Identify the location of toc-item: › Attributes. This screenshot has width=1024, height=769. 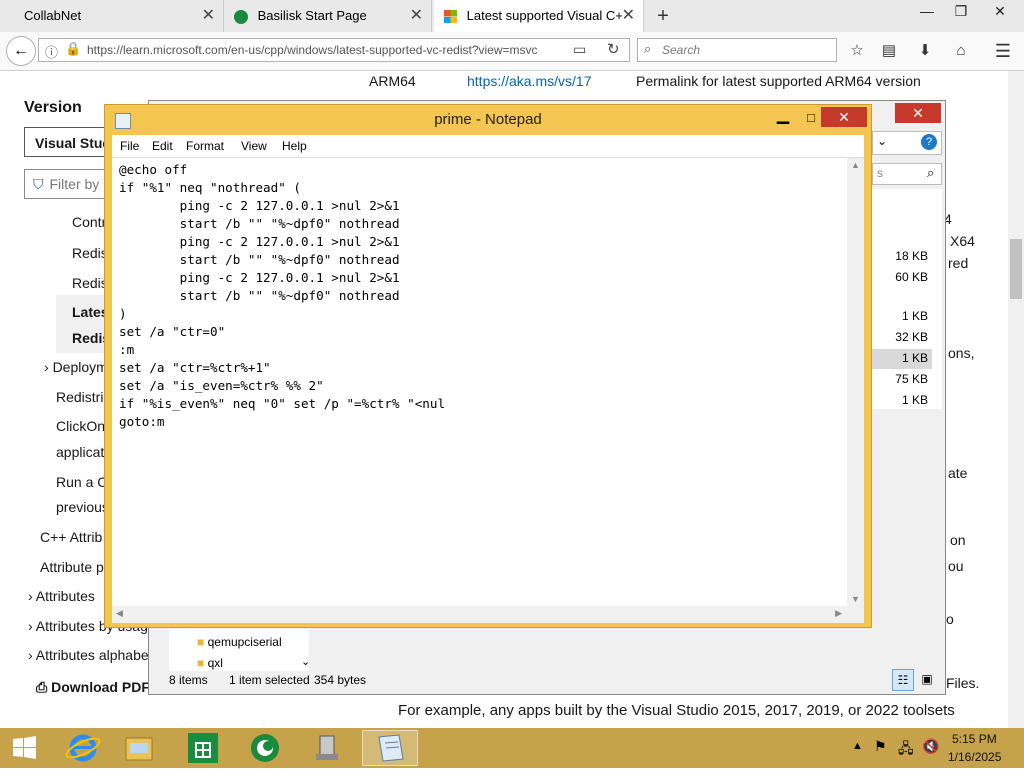
(61, 596).